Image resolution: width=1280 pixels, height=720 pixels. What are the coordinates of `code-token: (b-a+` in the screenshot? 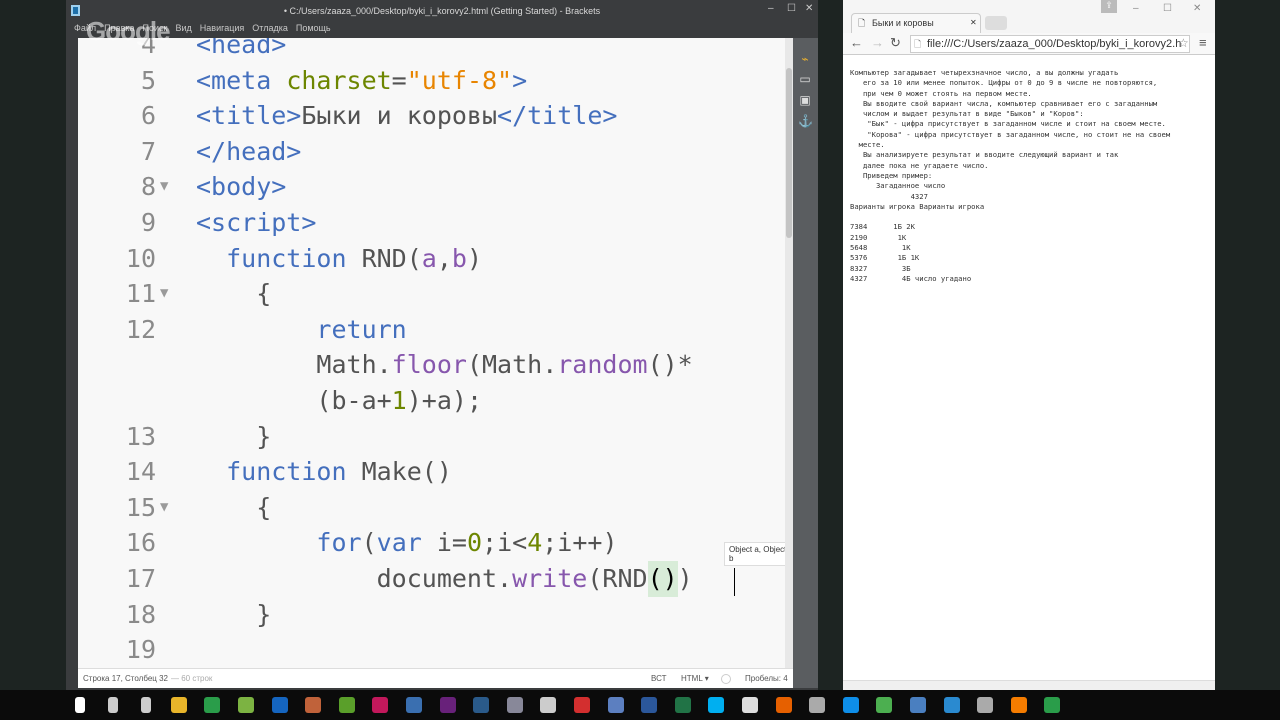 It's located at (294, 400).